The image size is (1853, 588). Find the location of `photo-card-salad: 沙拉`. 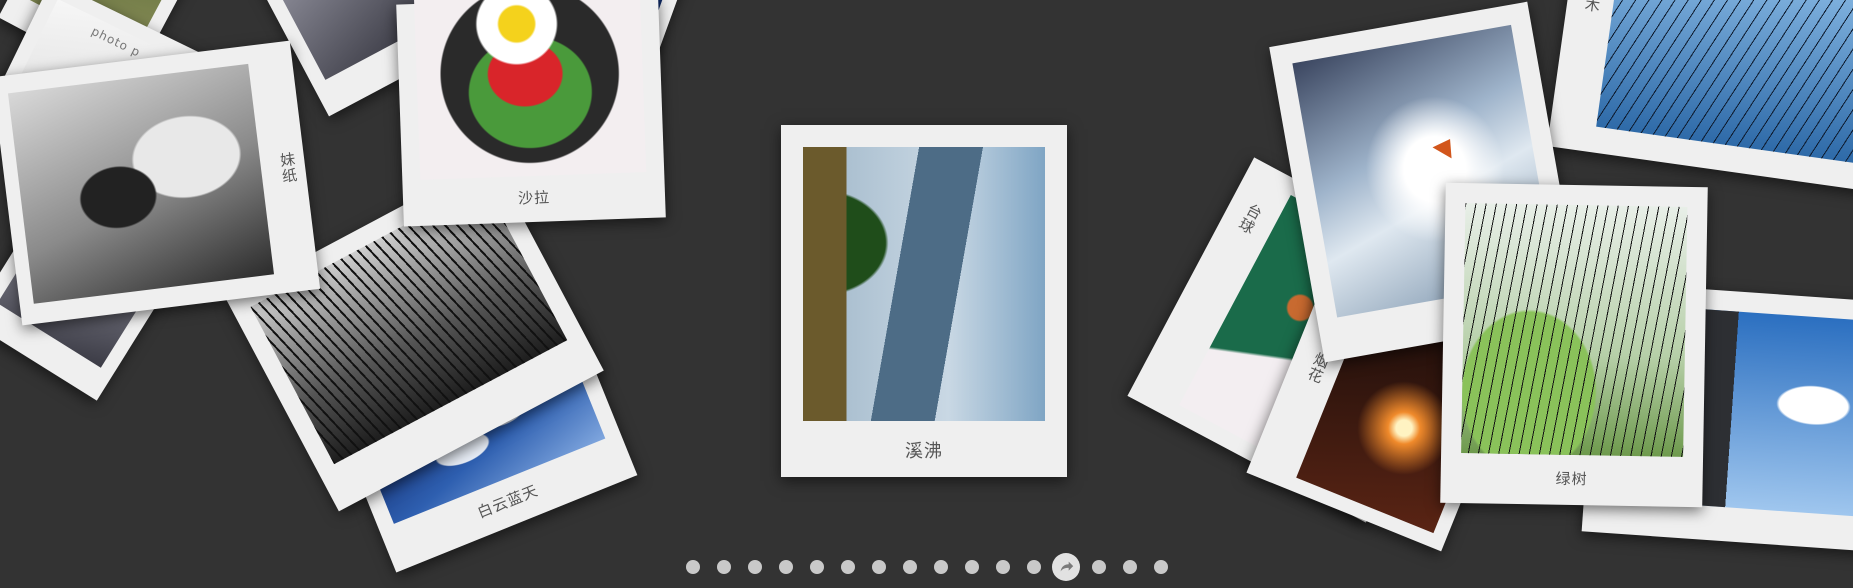

photo-card-salad: 沙拉 is located at coordinates (531, 113).